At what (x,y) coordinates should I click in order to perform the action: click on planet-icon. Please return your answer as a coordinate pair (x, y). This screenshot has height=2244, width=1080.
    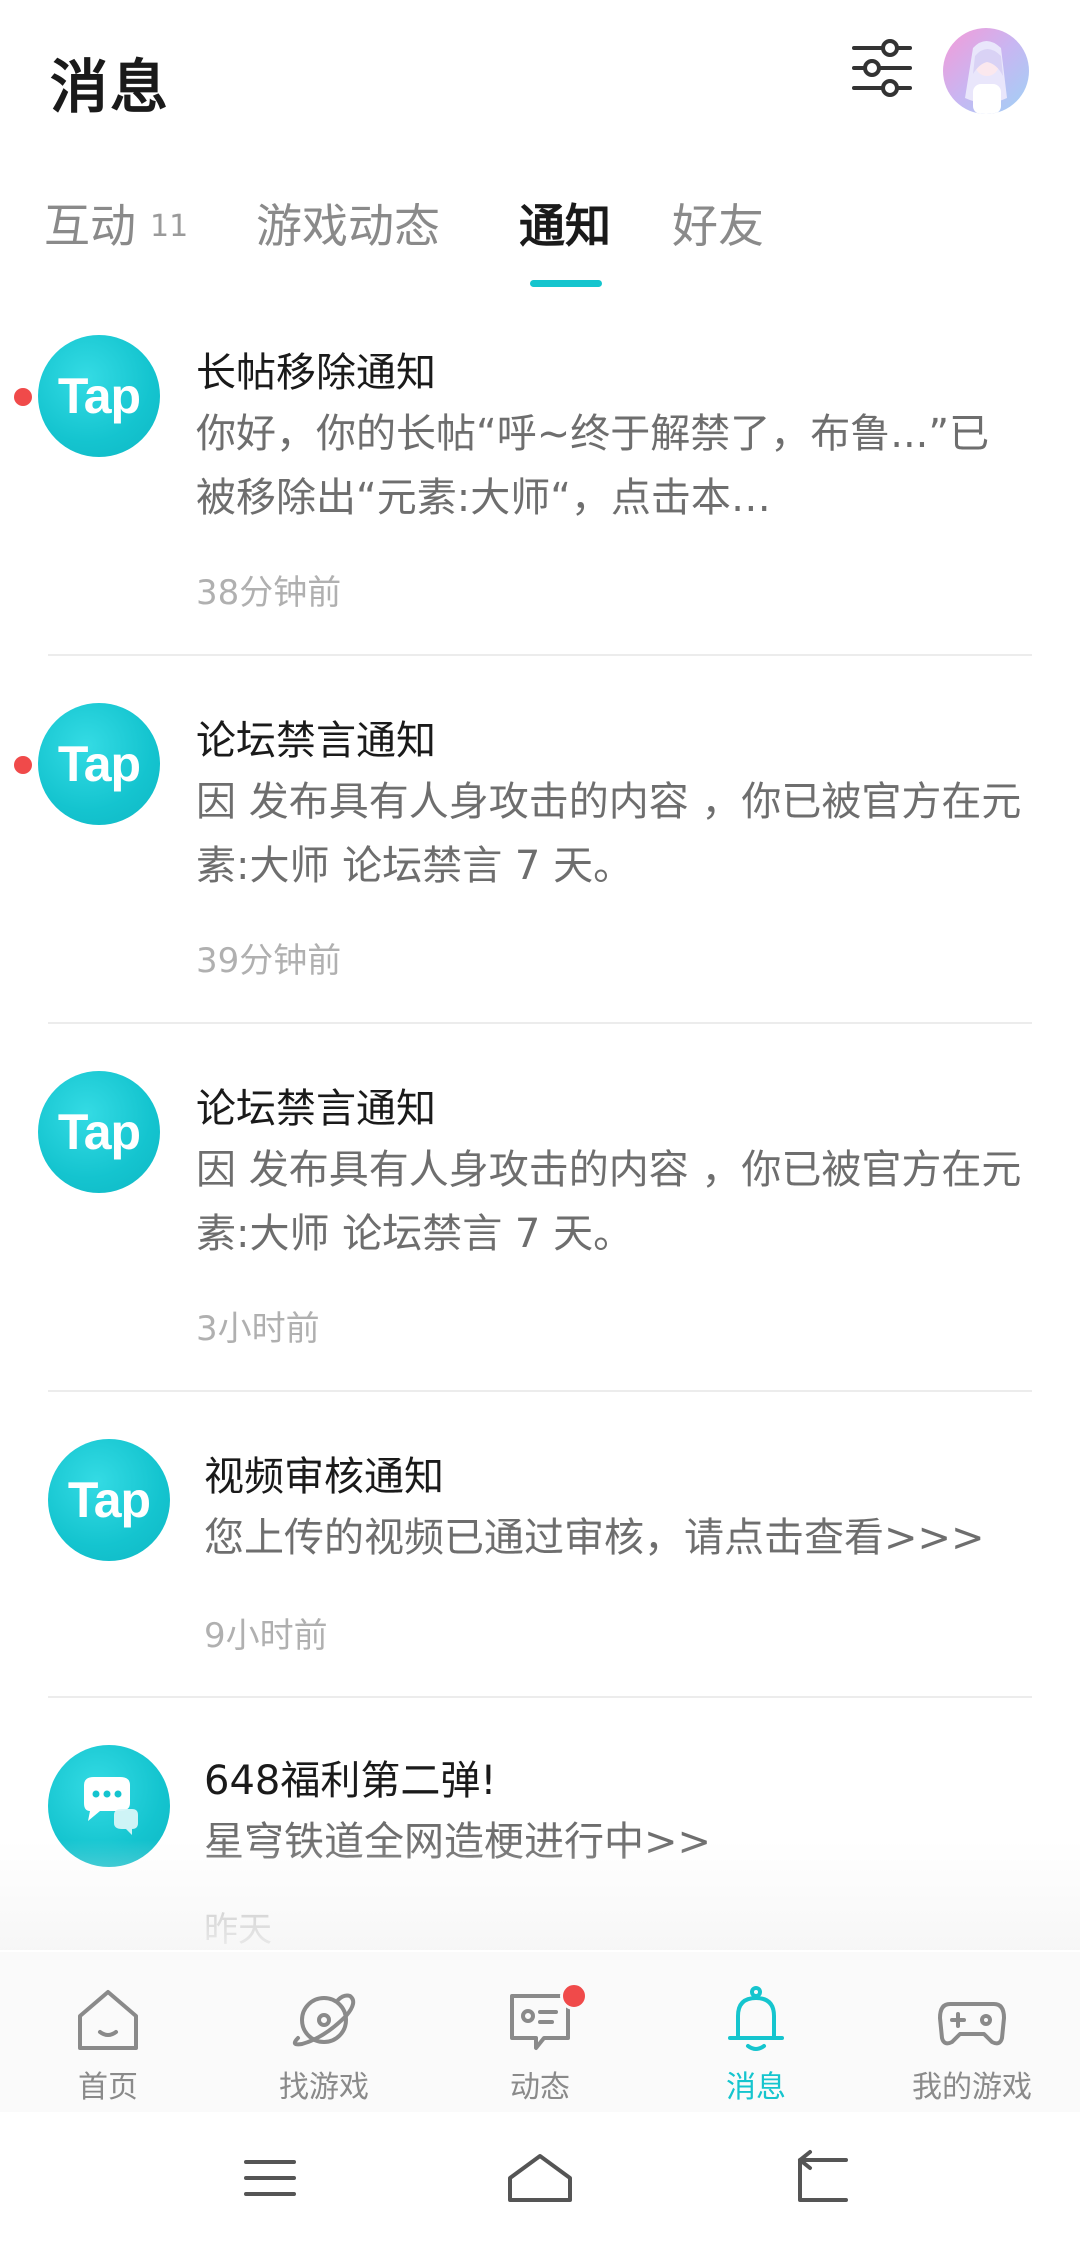
    Looking at the image, I should click on (324, 2020).